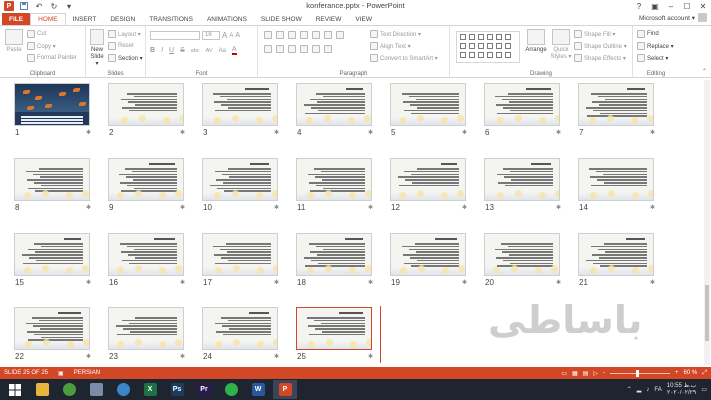  I want to click on input-language: FA, so click(657, 390).